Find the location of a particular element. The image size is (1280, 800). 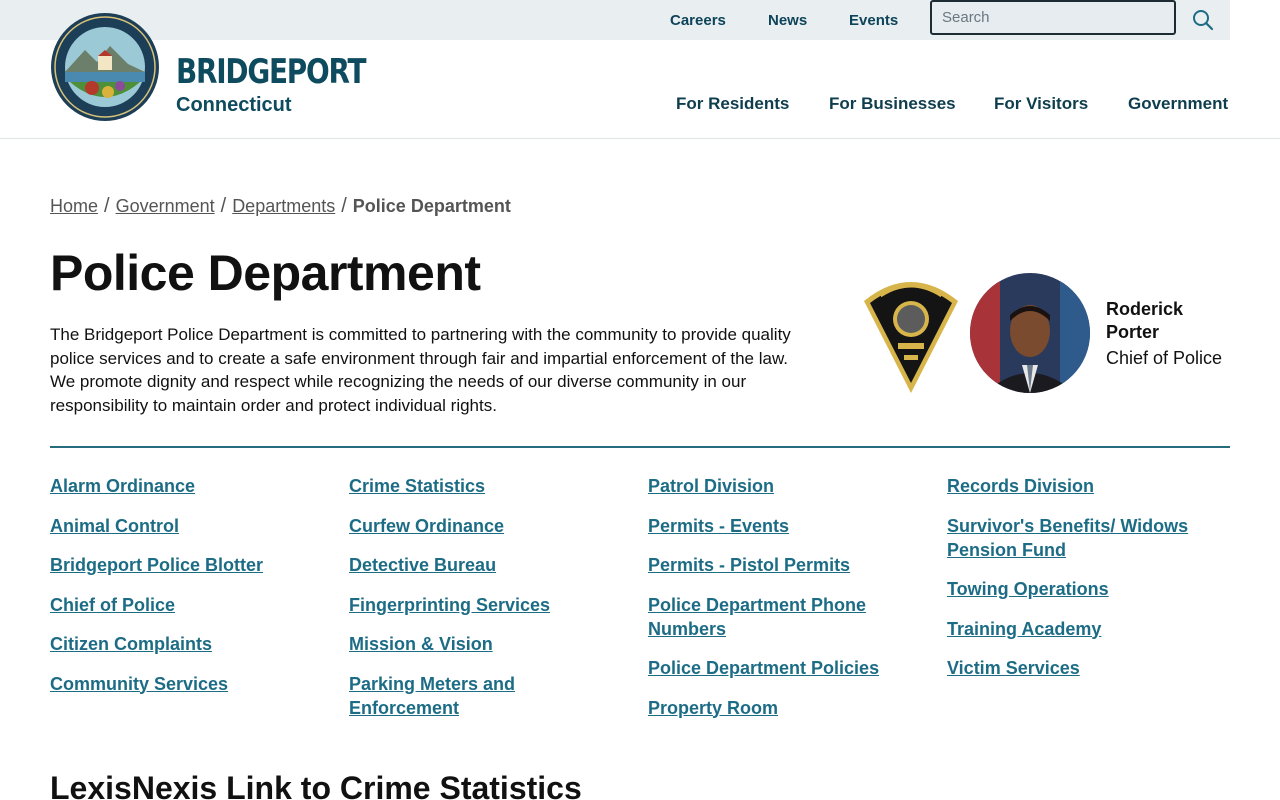

link-parking-meters: Parking Meters and Enforcement is located at coordinates (489, 696).